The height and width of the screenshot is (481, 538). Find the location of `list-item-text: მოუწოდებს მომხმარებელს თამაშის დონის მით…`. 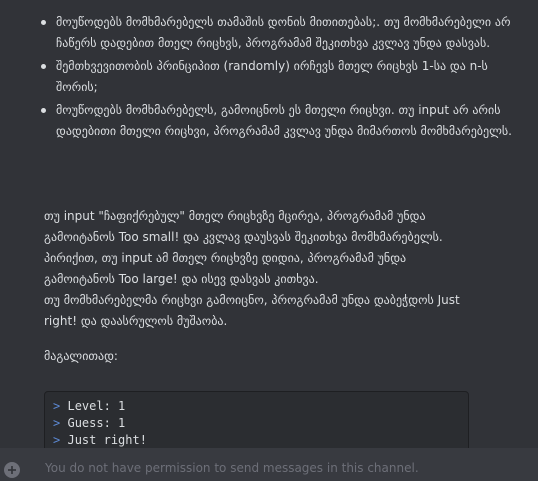

list-item-text: მოუწოდებს მომხმარებელს თამაშის დონის მით… is located at coordinates (283, 32).